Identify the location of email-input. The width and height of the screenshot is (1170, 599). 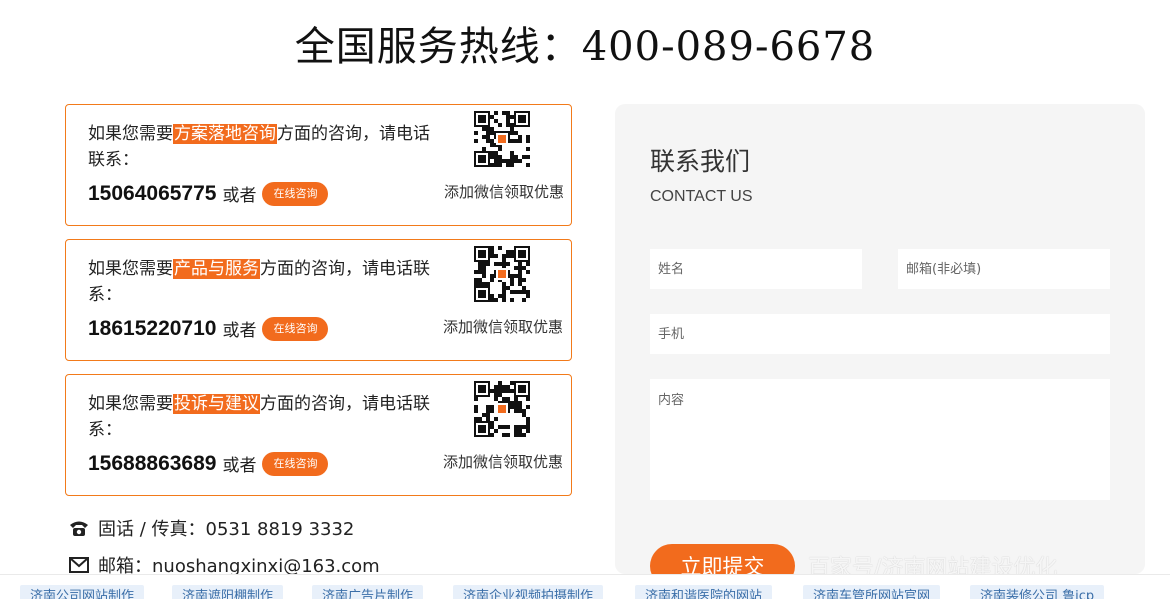
(1004, 269).